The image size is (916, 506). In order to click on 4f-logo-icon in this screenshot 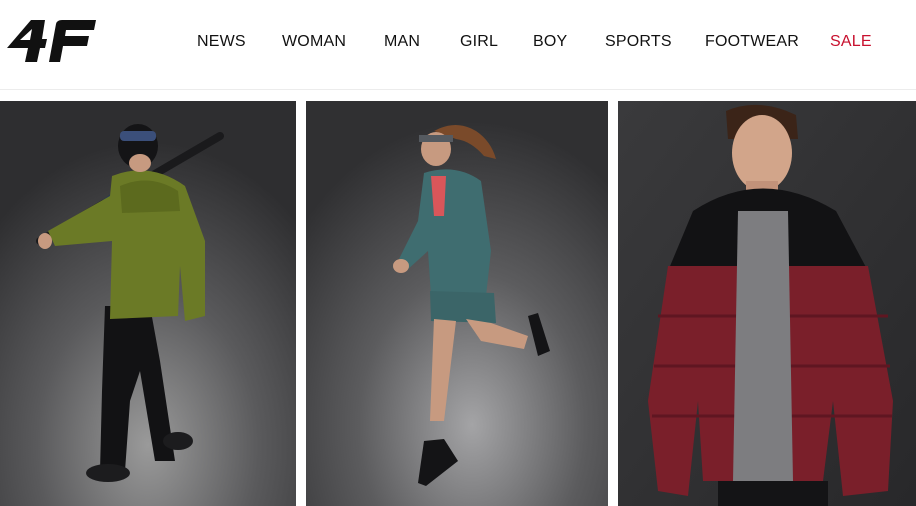, I will do `click(51, 41)`.